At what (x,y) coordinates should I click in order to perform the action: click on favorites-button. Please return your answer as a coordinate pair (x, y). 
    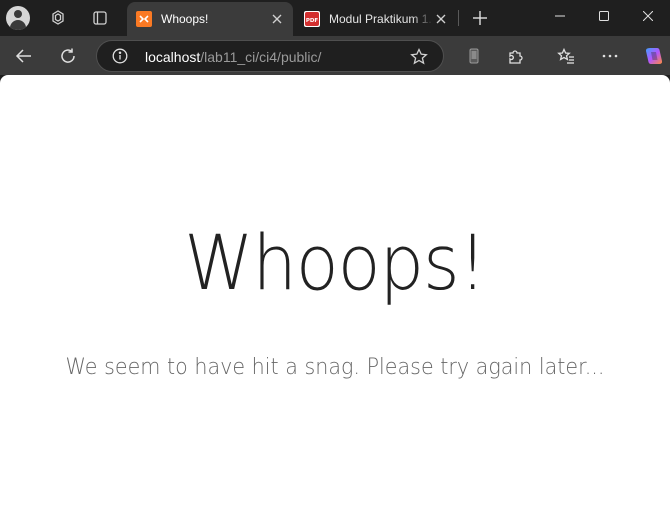
    Looking at the image, I should click on (566, 56).